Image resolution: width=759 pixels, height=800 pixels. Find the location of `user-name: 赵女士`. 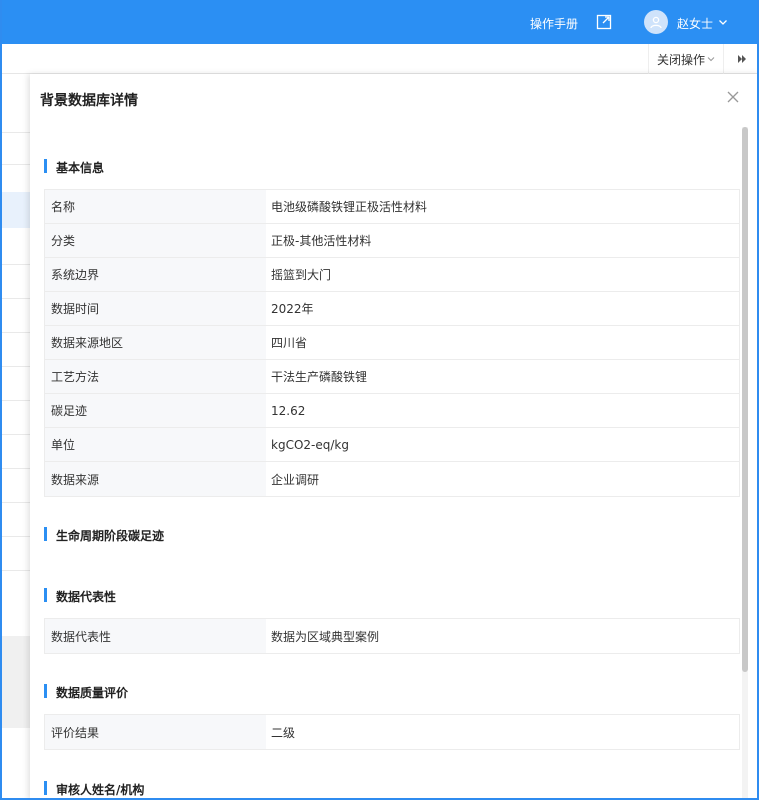

user-name: 赵女士 is located at coordinates (695, 23).